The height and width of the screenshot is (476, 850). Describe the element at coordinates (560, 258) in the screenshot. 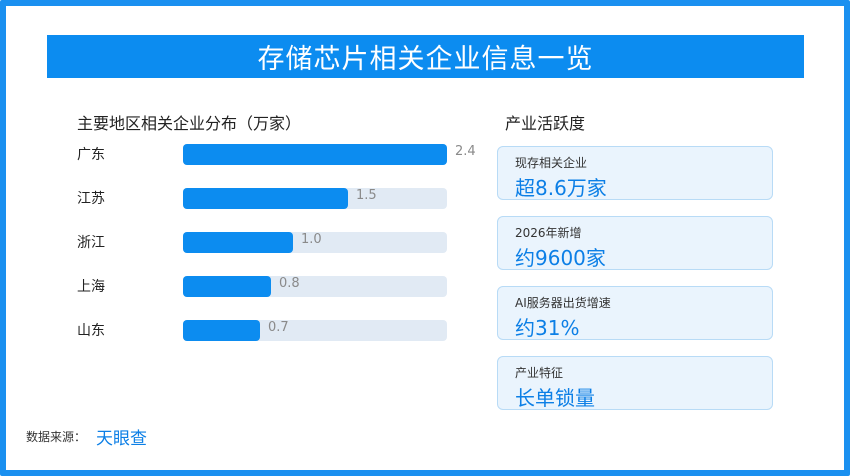

I see `stat-value: 约9600家` at that location.